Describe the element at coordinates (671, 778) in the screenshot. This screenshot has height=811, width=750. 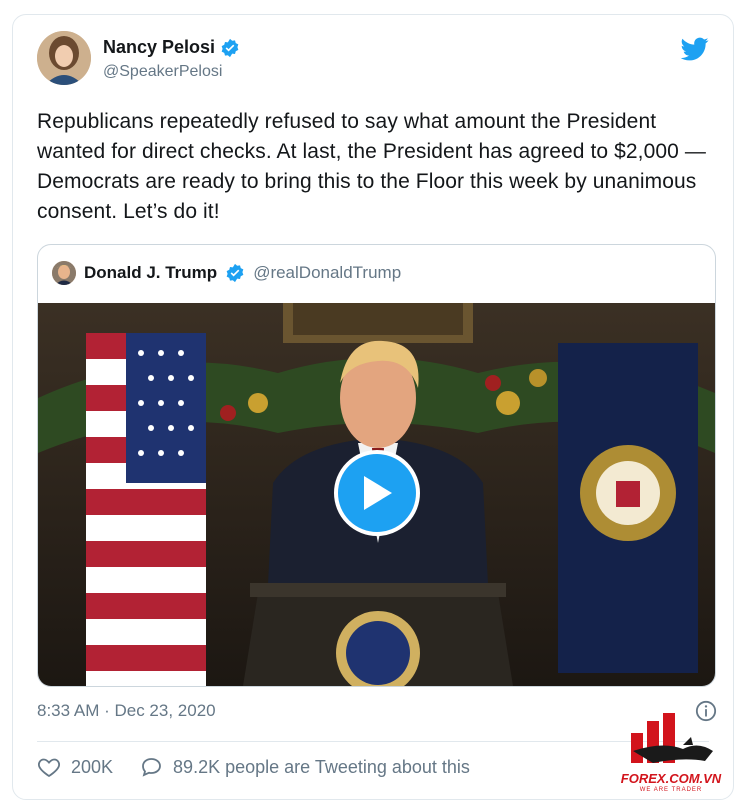
I see `watermark-brand: FOREX.COM.VN` at that location.